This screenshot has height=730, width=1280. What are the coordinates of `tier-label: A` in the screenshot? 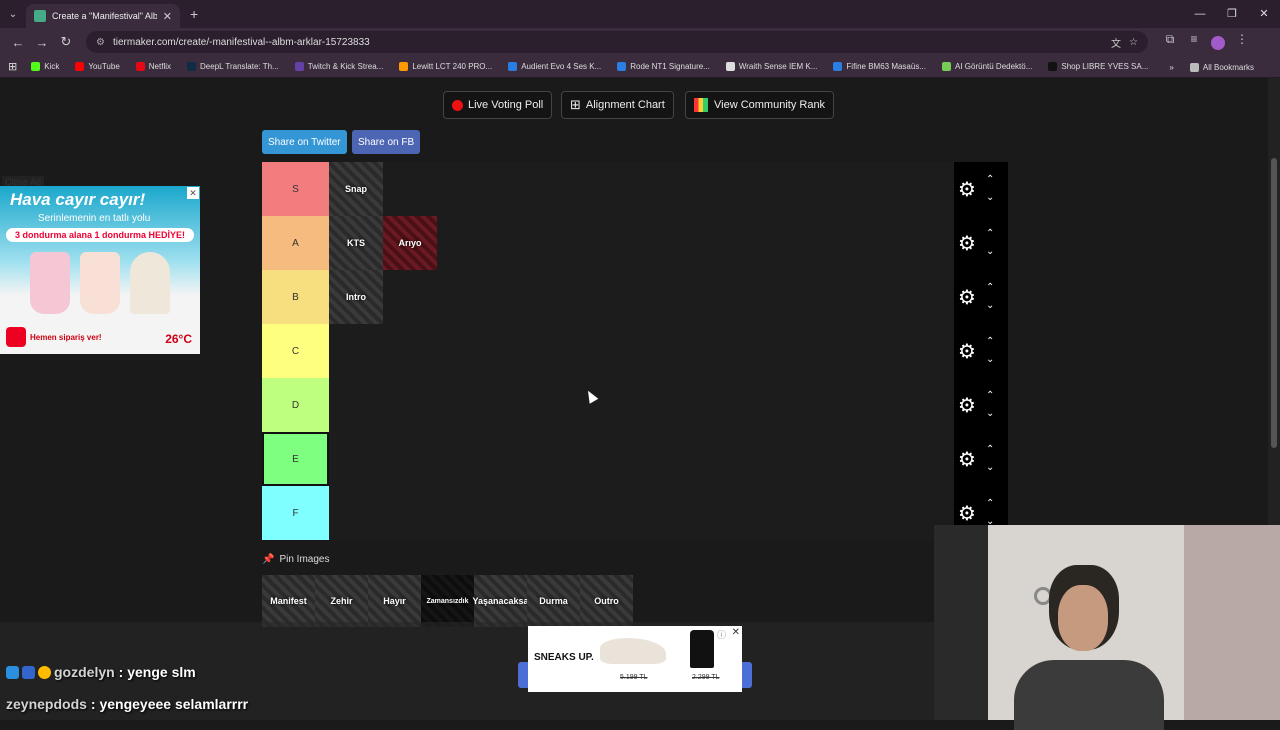 It's located at (295, 243).